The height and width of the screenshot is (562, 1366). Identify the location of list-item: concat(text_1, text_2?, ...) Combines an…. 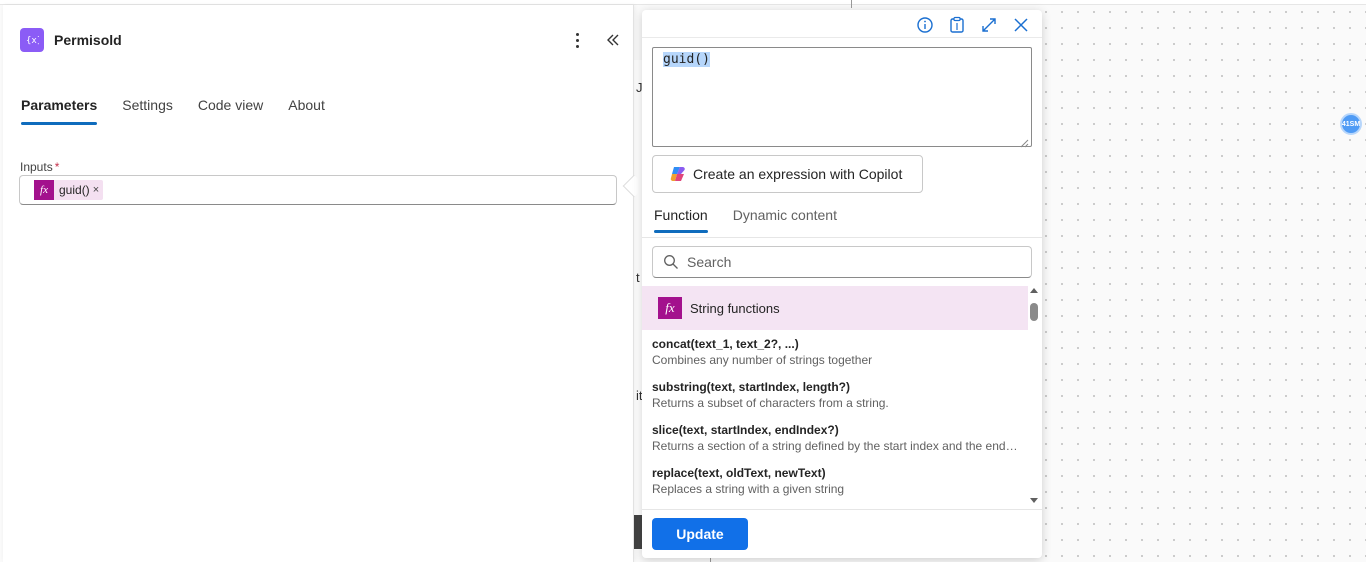
(835, 351).